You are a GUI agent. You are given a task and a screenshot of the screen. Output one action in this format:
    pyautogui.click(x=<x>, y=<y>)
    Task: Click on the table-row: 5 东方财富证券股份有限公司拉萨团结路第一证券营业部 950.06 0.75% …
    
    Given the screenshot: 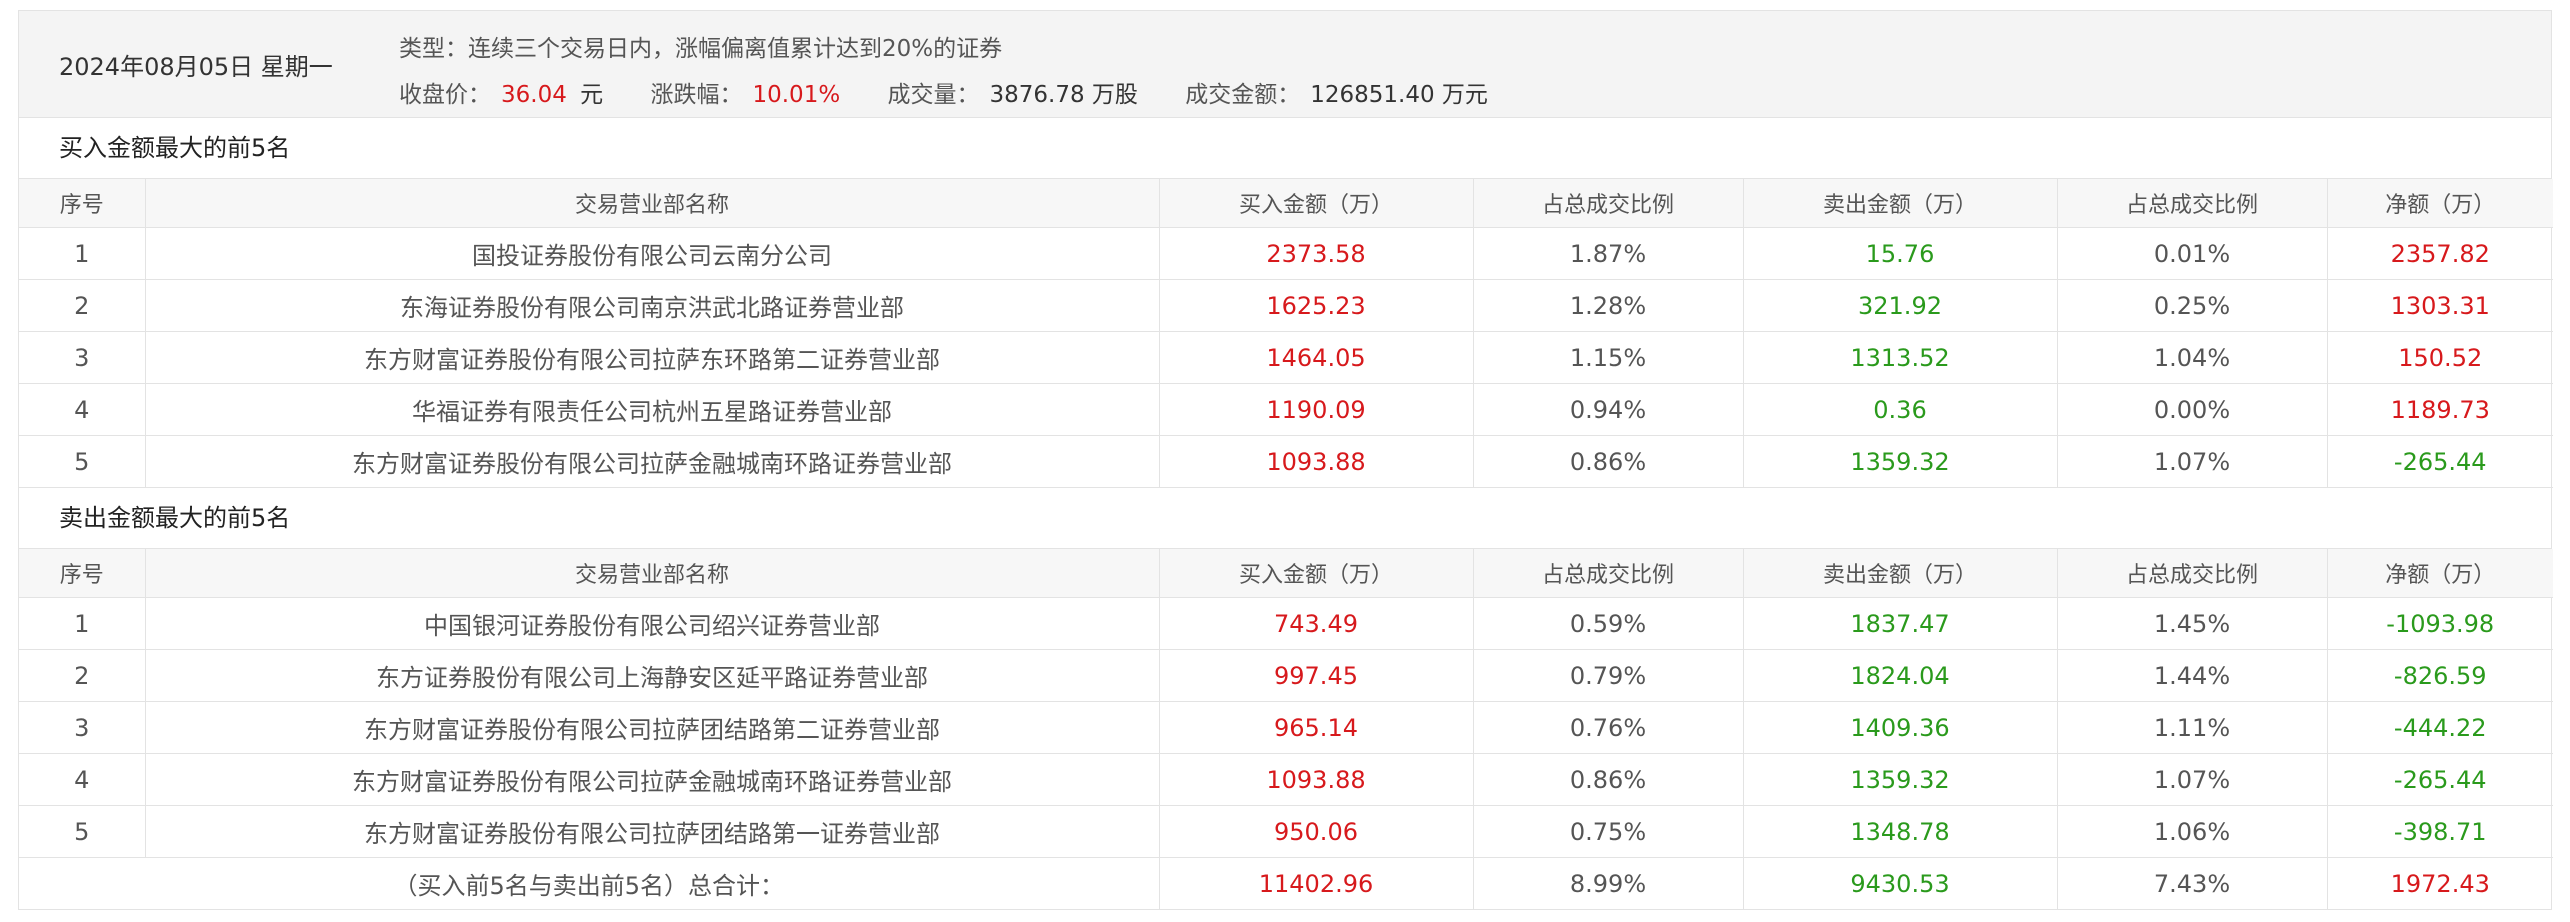 What is the action you would take?
    pyautogui.click(x=1286, y=831)
    